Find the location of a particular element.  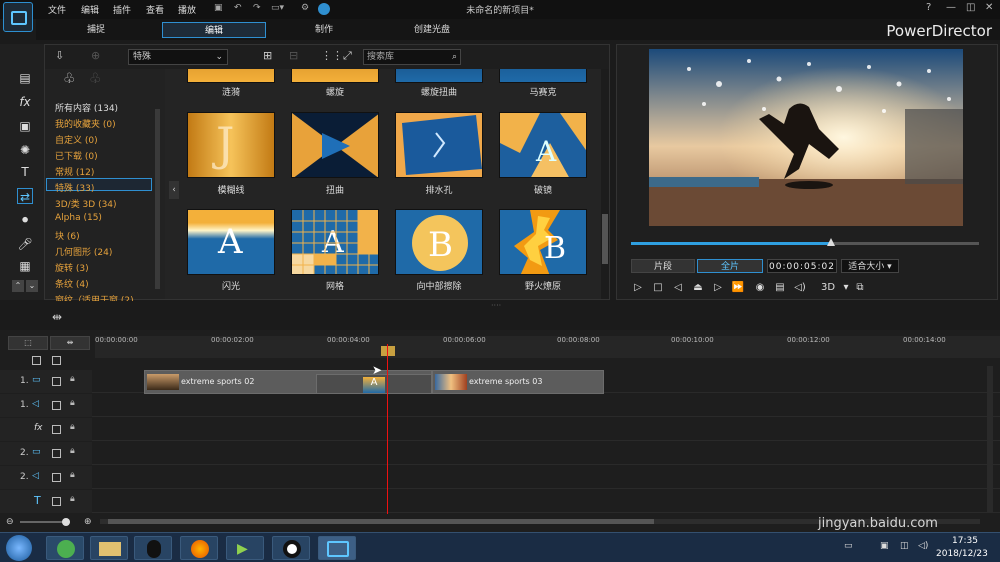

tab-edit: 编辑 is located at coordinates (214, 30).